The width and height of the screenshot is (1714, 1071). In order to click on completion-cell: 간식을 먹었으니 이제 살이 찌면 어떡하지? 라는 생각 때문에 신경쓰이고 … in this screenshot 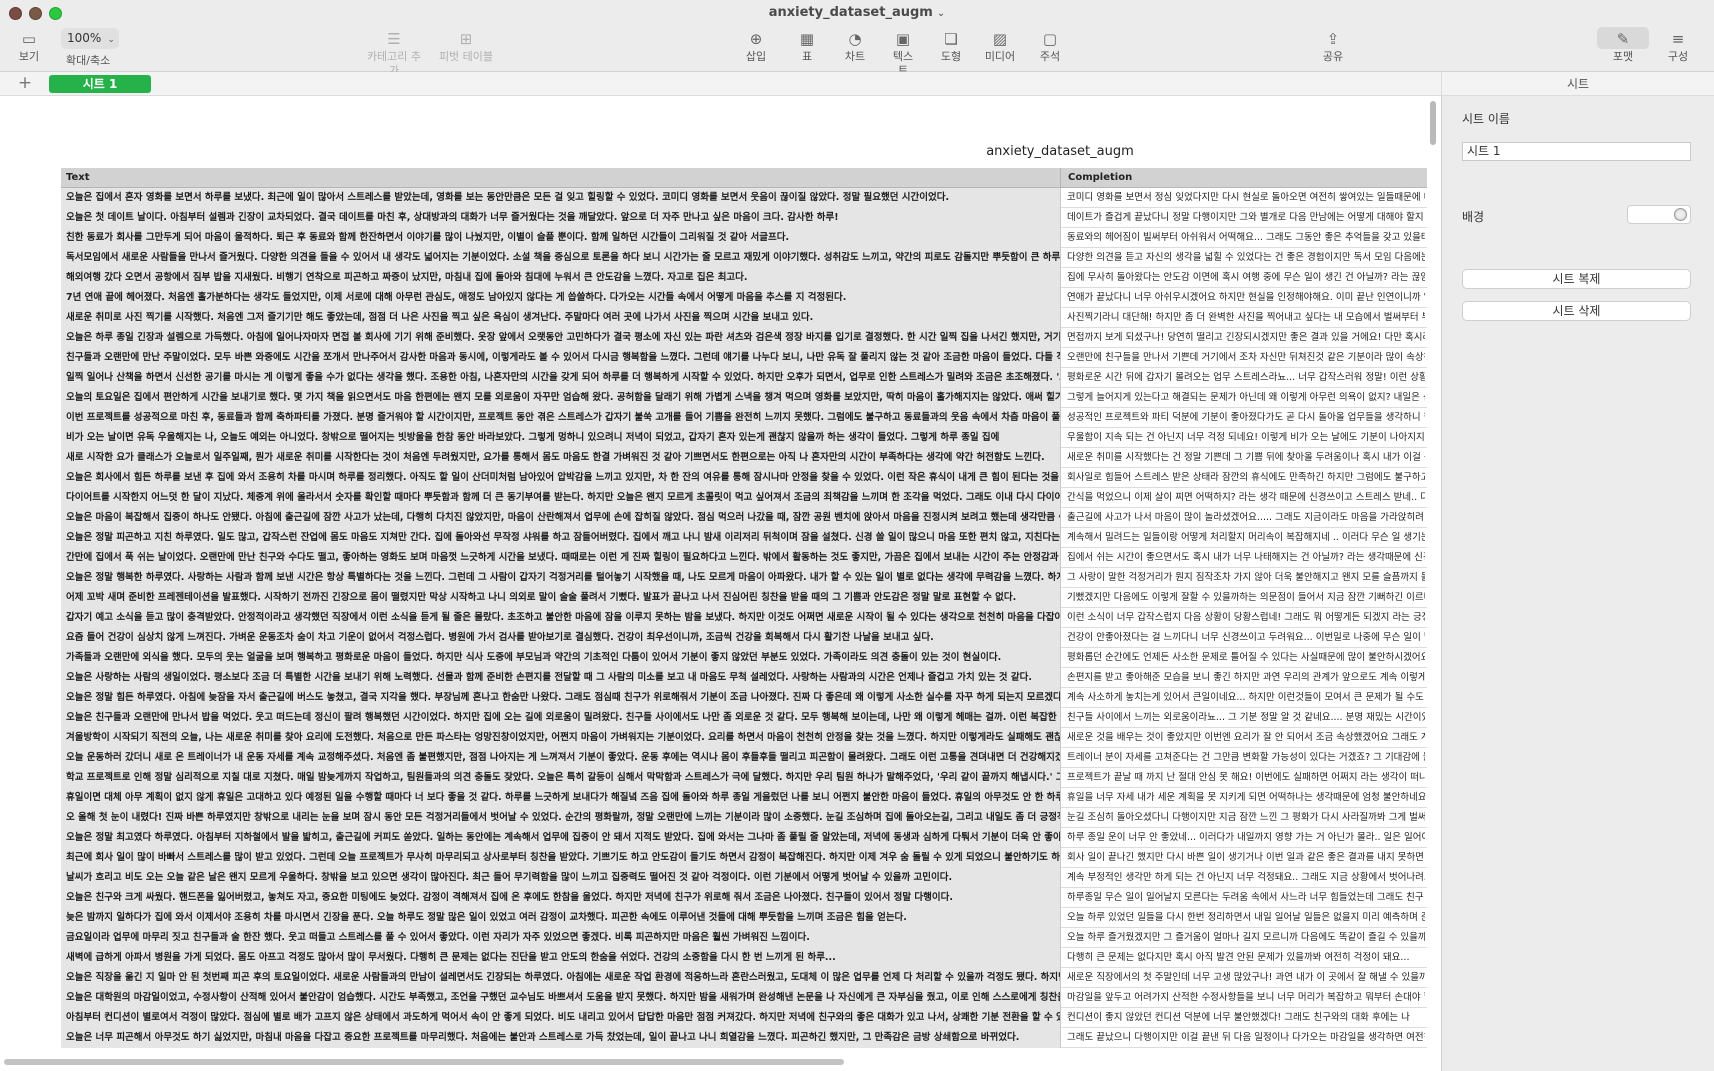, I will do `click(1244, 498)`.